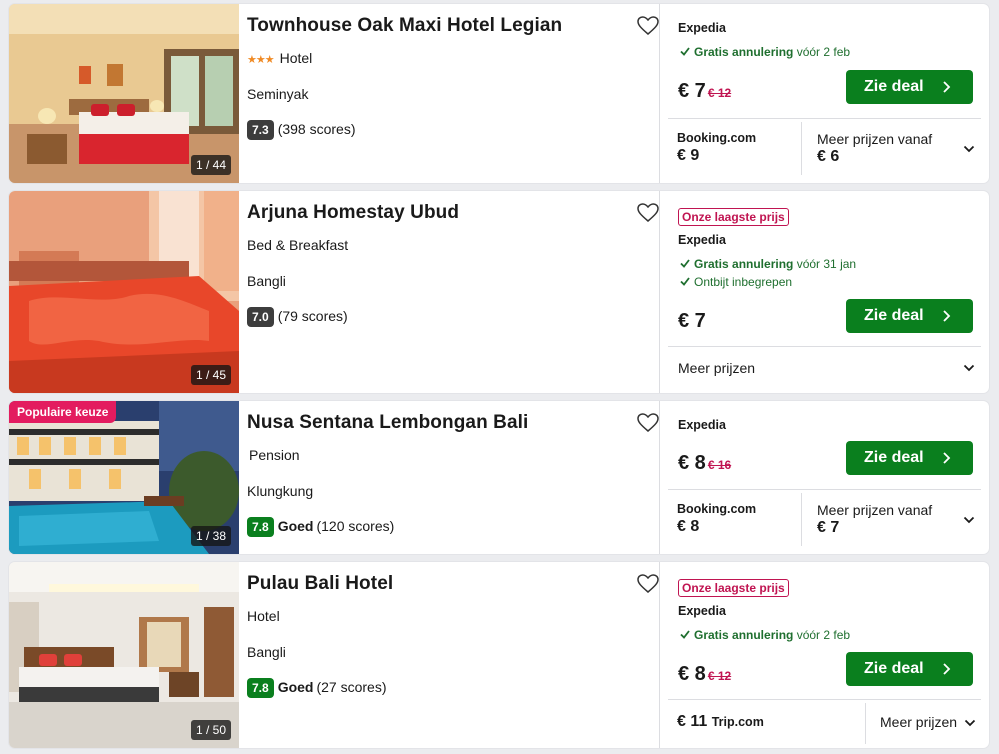  Describe the element at coordinates (320, 584) in the screenshot. I see `hotel-name: Pulau Bali Hotel` at that location.